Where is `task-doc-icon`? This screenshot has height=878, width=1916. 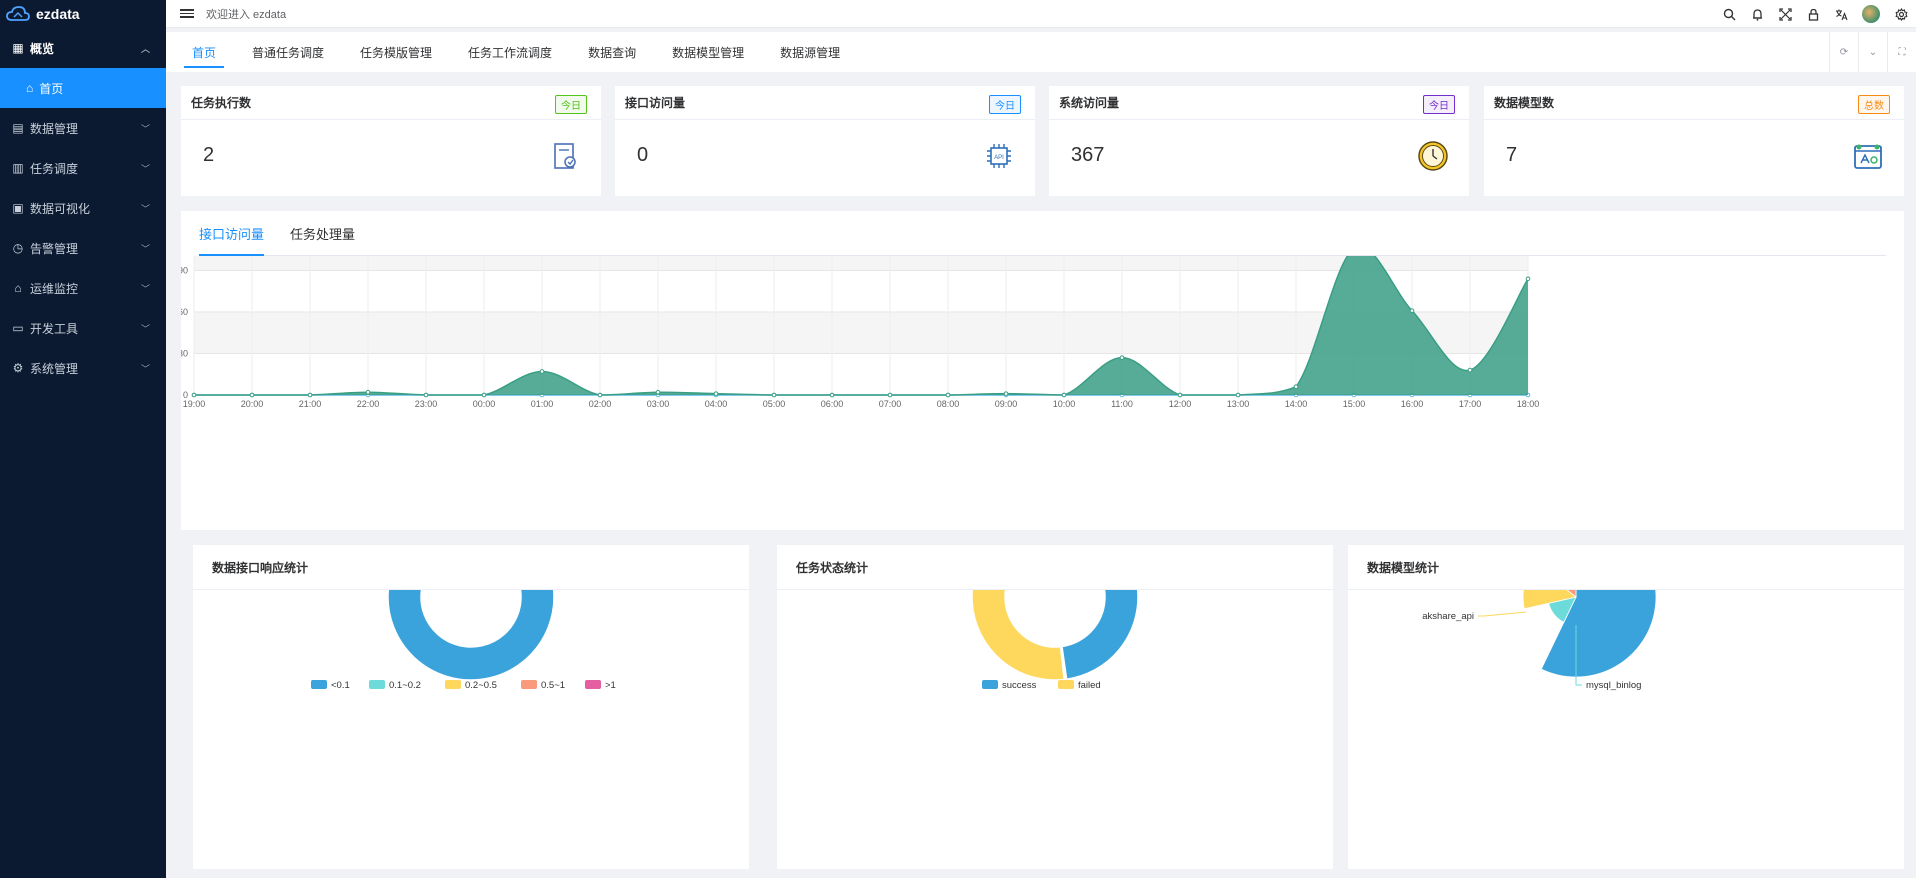
task-doc-icon is located at coordinates (565, 156).